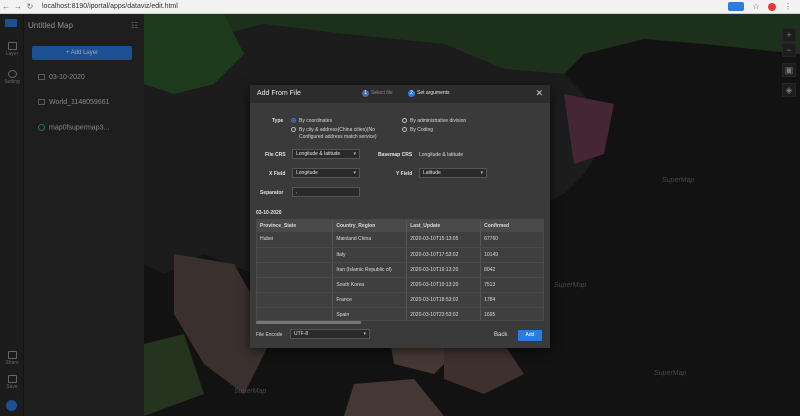 The image size is (800, 416). What do you see at coordinates (18, 6) in the screenshot?
I see `forward-arrow-icon: →` at bounding box center [18, 6].